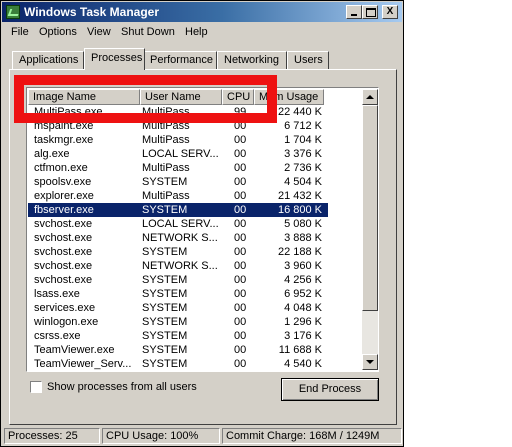 The image size is (512, 447). Describe the element at coordinates (65, 308) in the screenshot. I see `process-image-name: services.exe` at that location.